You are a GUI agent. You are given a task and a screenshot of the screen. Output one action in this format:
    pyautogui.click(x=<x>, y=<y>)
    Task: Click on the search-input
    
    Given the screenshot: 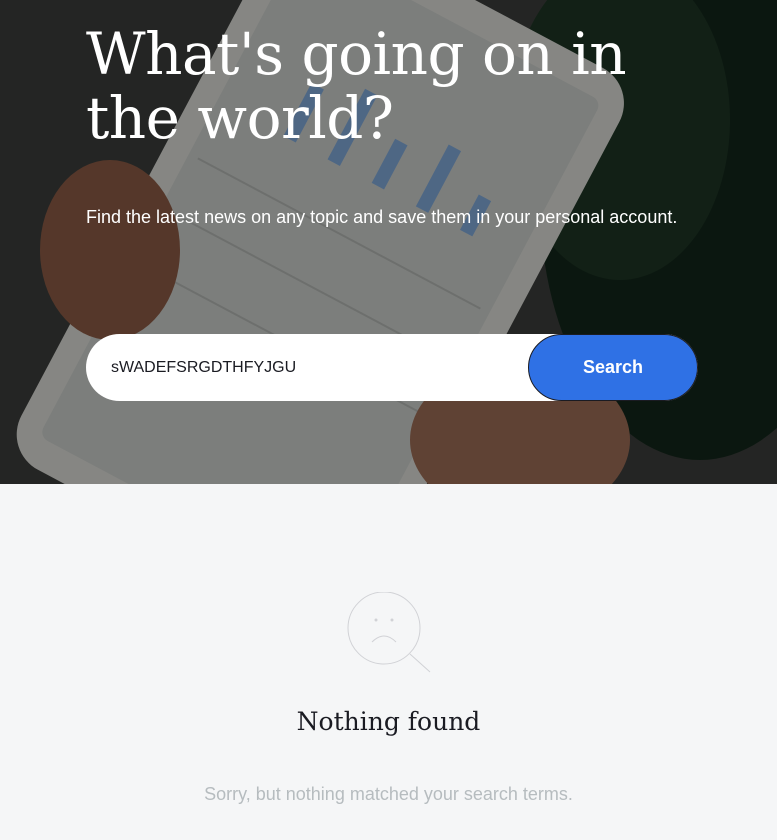 What is the action you would take?
    pyautogui.click(x=301, y=367)
    